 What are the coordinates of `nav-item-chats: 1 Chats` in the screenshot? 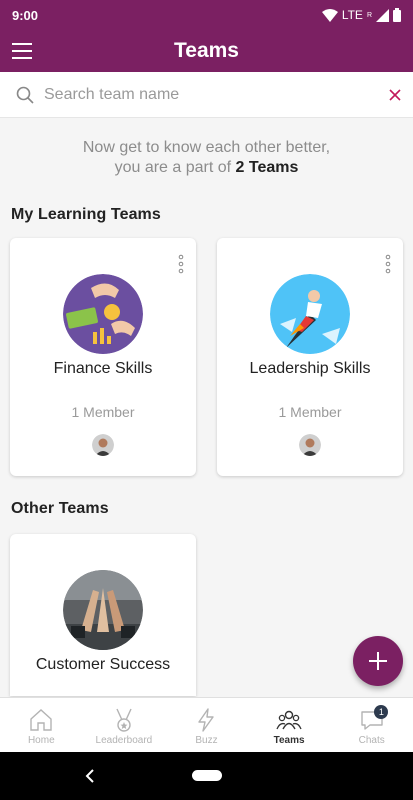 It's located at (371, 725).